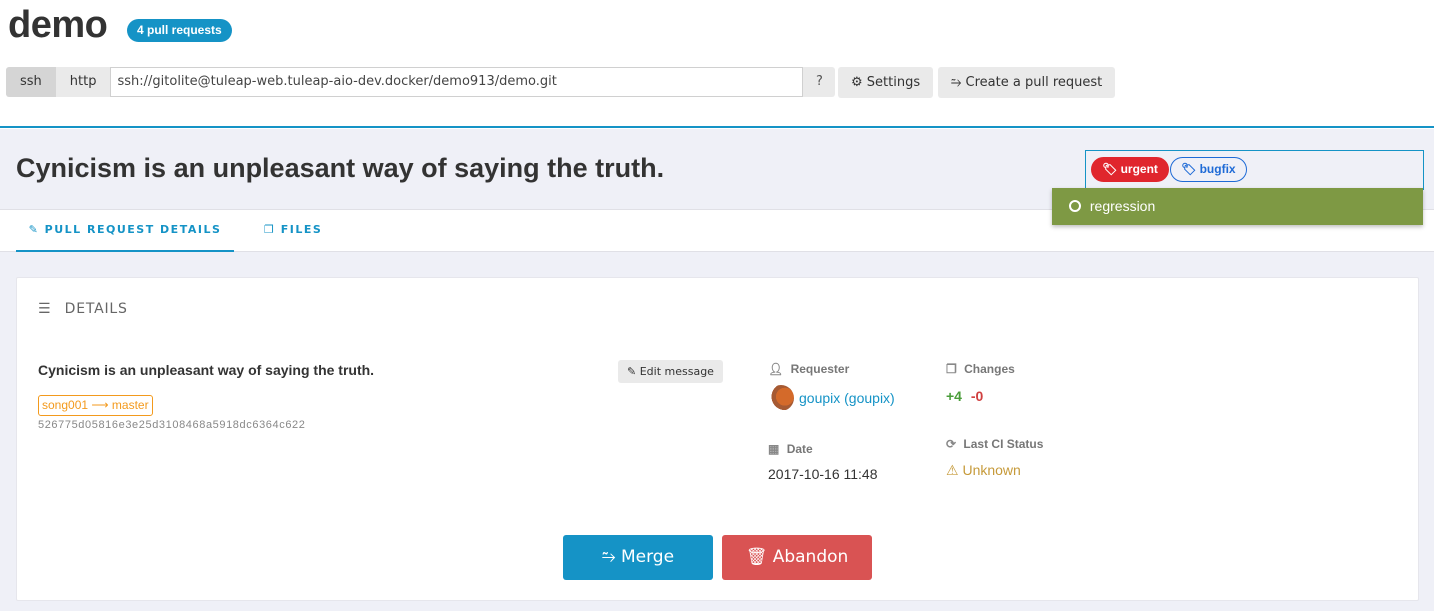 Image resolution: width=1434 pixels, height=611 pixels. What do you see at coordinates (893, 82) in the screenshot?
I see `settings-label: Settings` at bounding box center [893, 82].